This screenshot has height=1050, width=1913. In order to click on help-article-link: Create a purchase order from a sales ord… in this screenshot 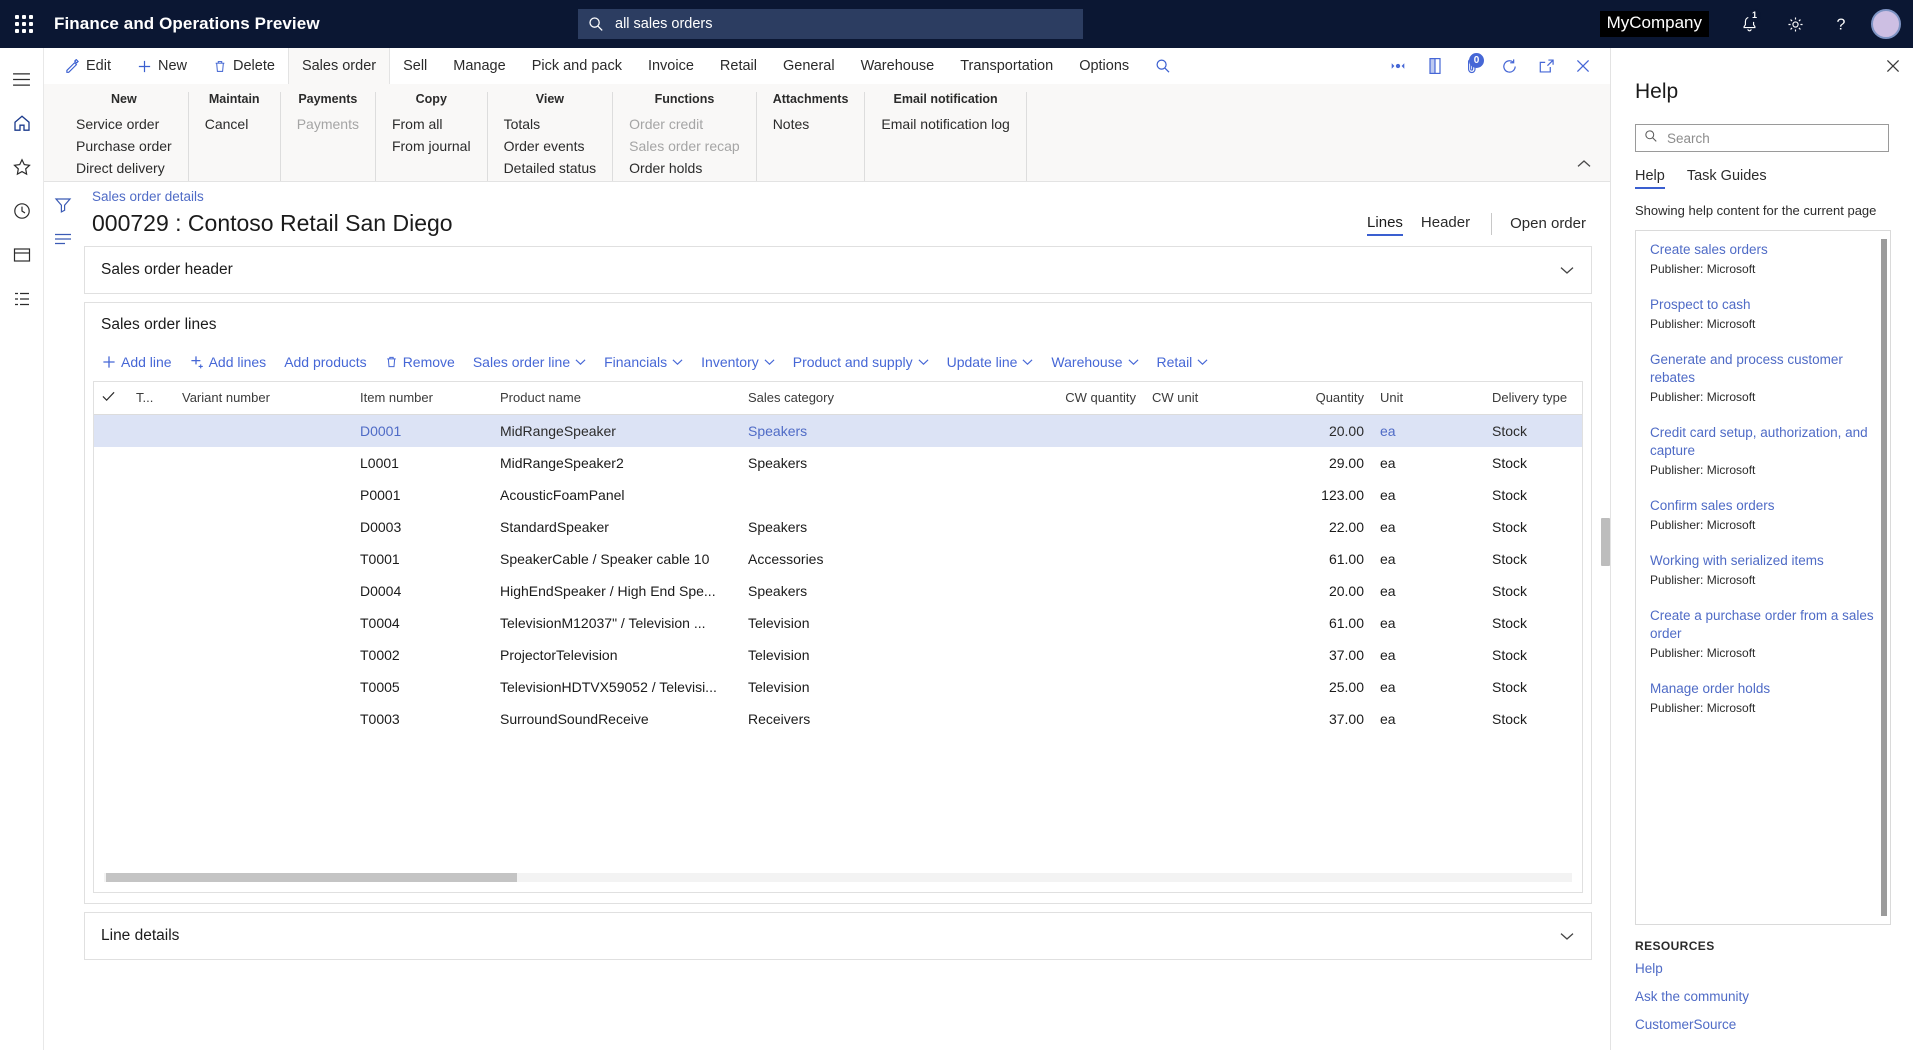, I will do `click(1763, 625)`.